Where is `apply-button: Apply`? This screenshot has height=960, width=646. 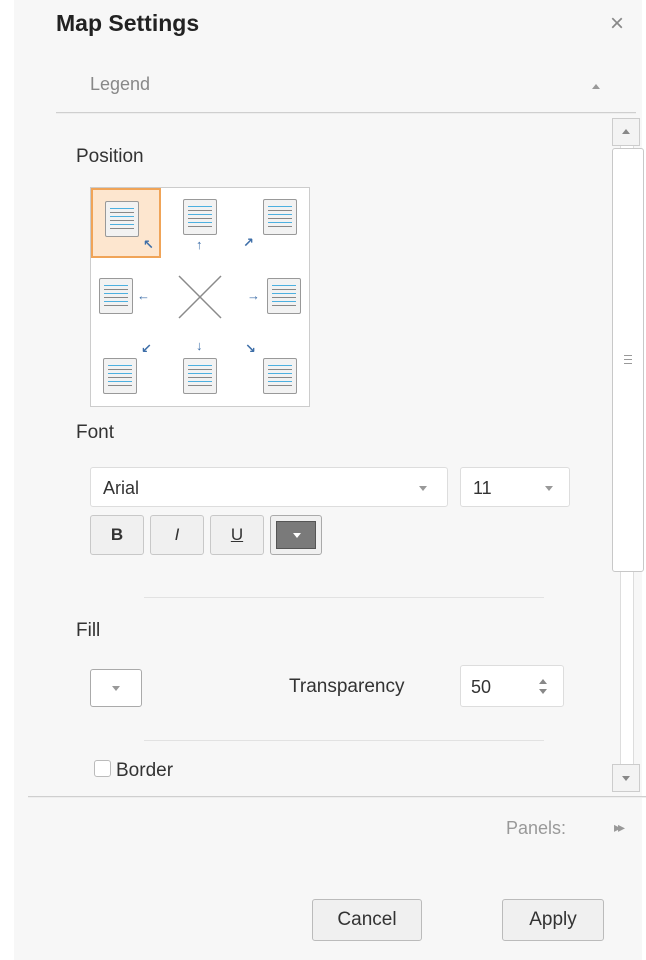
apply-button: Apply is located at coordinates (553, 920).